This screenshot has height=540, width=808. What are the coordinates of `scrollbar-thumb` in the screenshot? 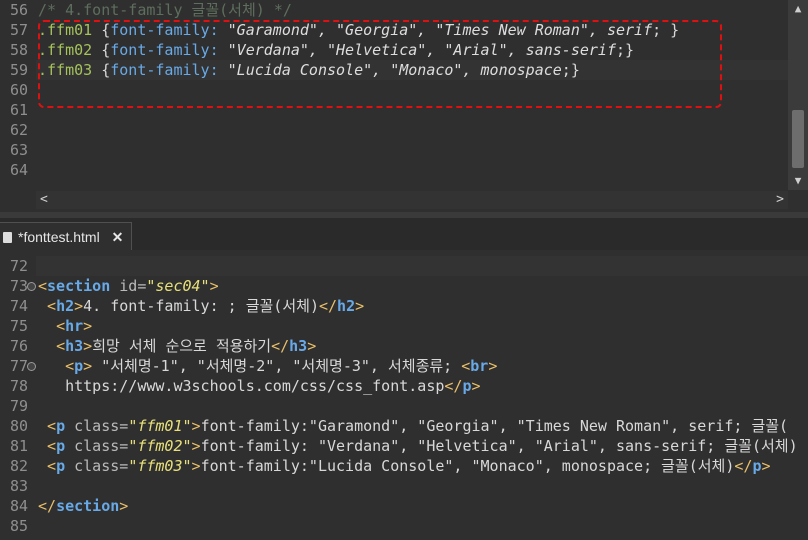 It's located at (798, 139).